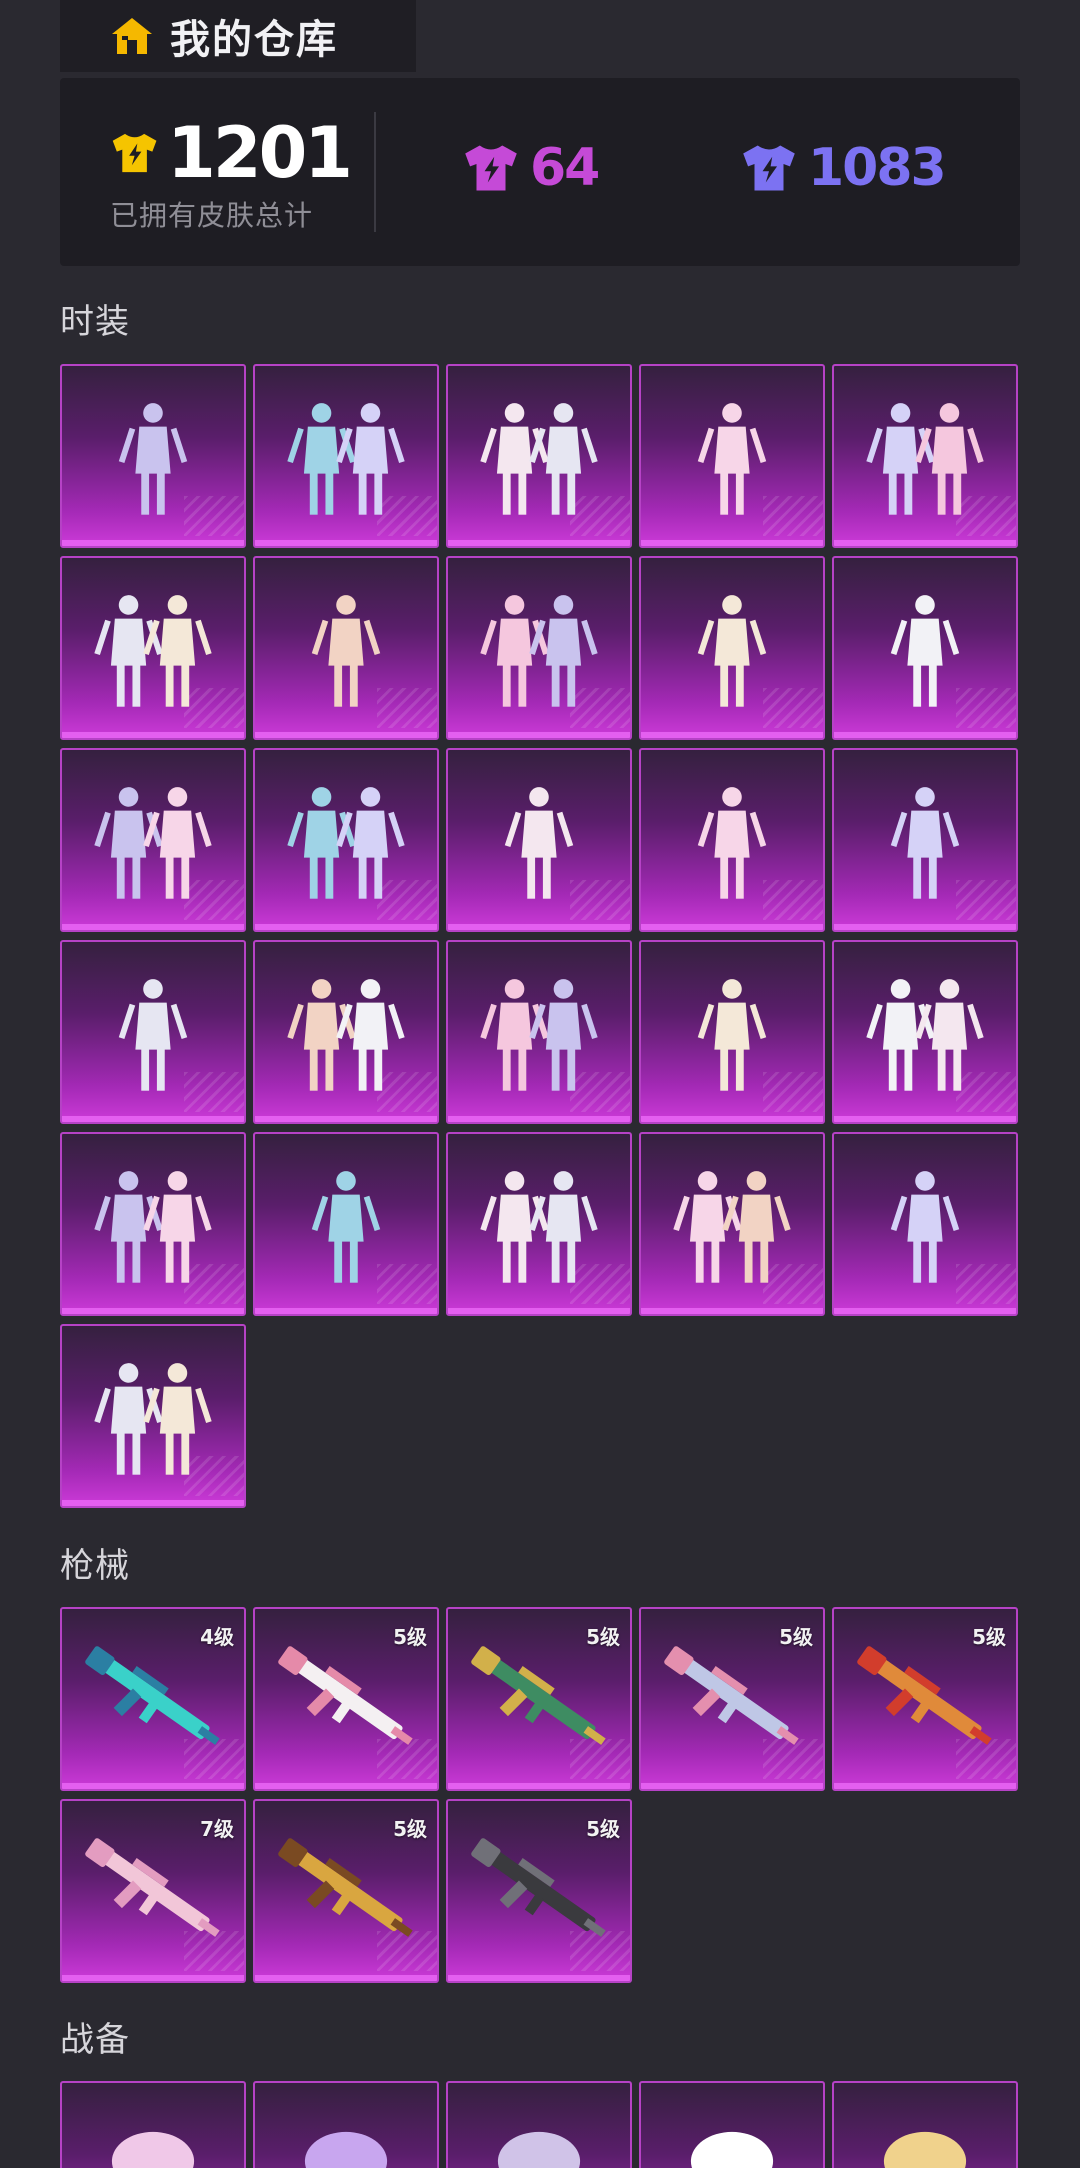  Describe the element at coordinates (95, 1566) in the screenshot. I see `section-title-weapons: 枪械` at that location.